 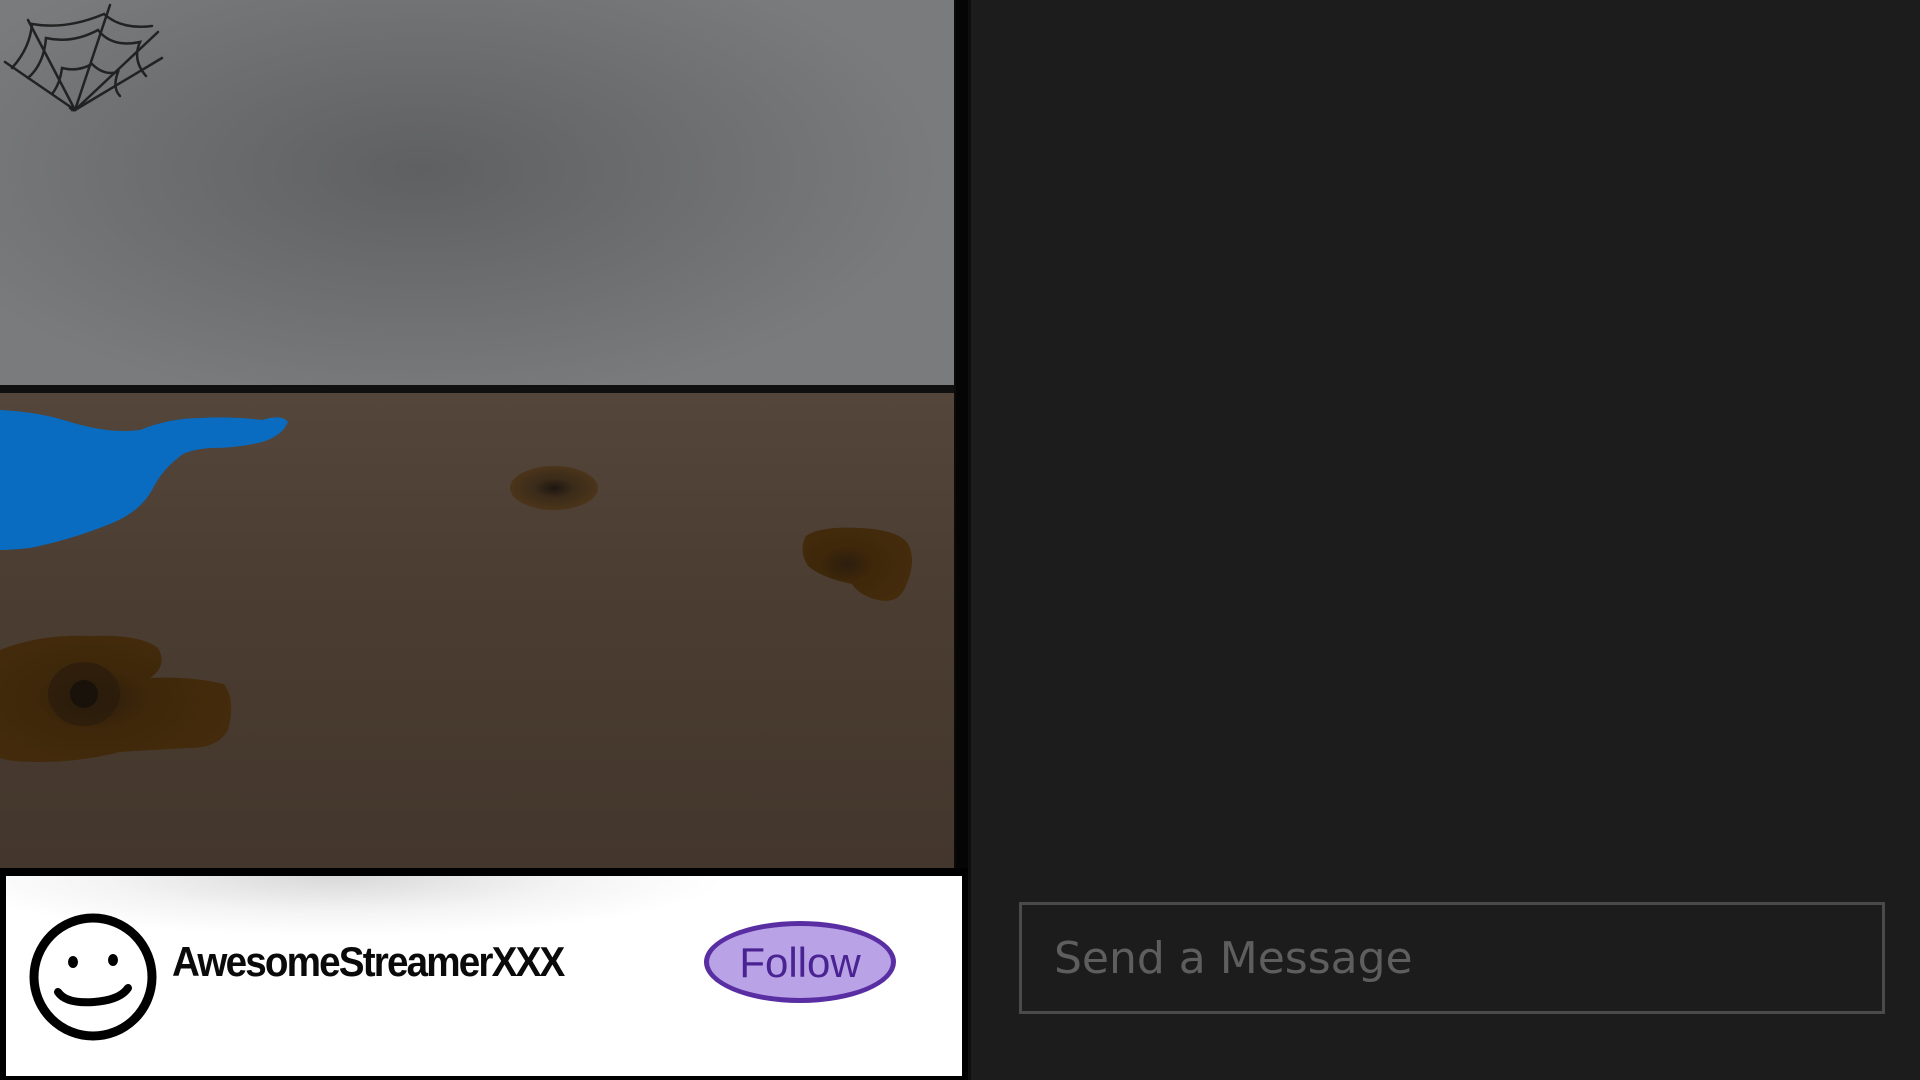 I want to click on mud-hole-center, so click(x=84, y=694).